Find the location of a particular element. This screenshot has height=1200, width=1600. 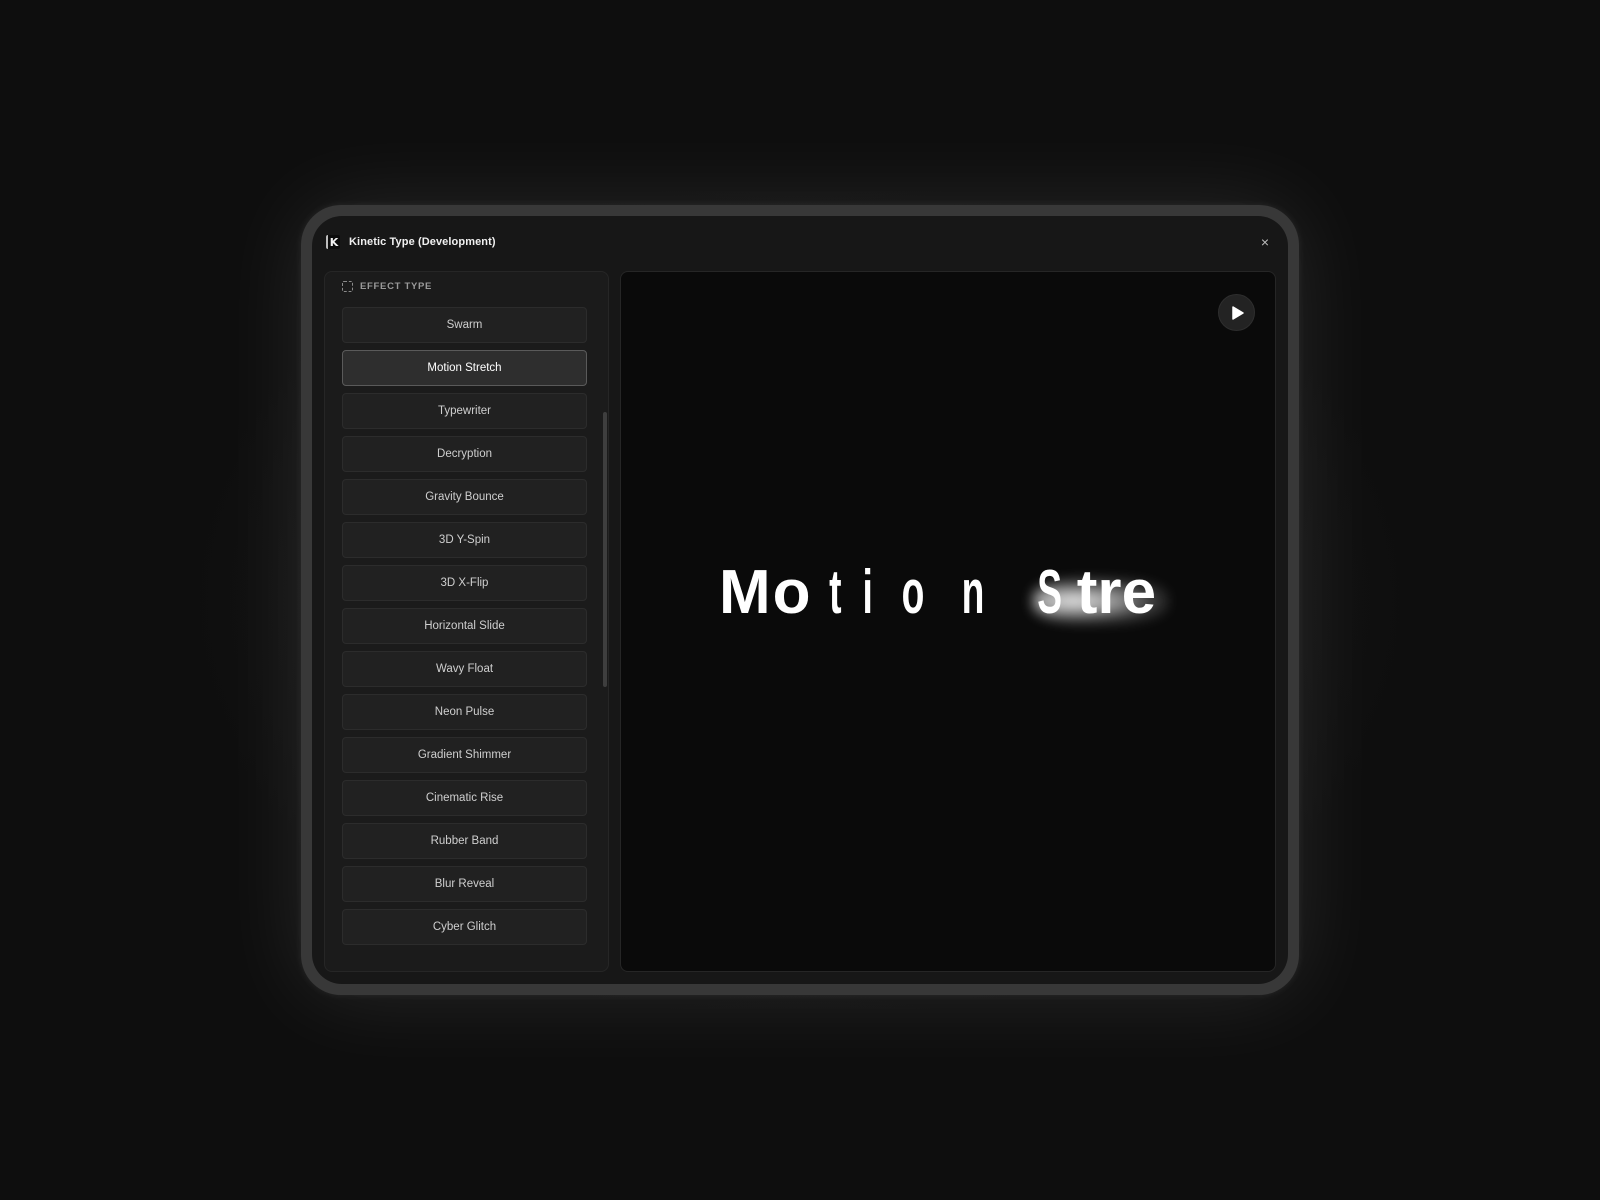

play-button is located at coordinates (1236, 312).